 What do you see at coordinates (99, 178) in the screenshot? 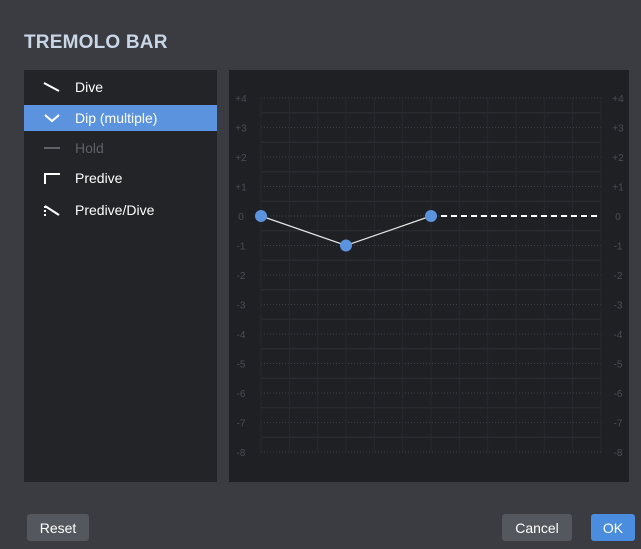
I see `type-item-label: Predive` at bounding box center [99, 178].